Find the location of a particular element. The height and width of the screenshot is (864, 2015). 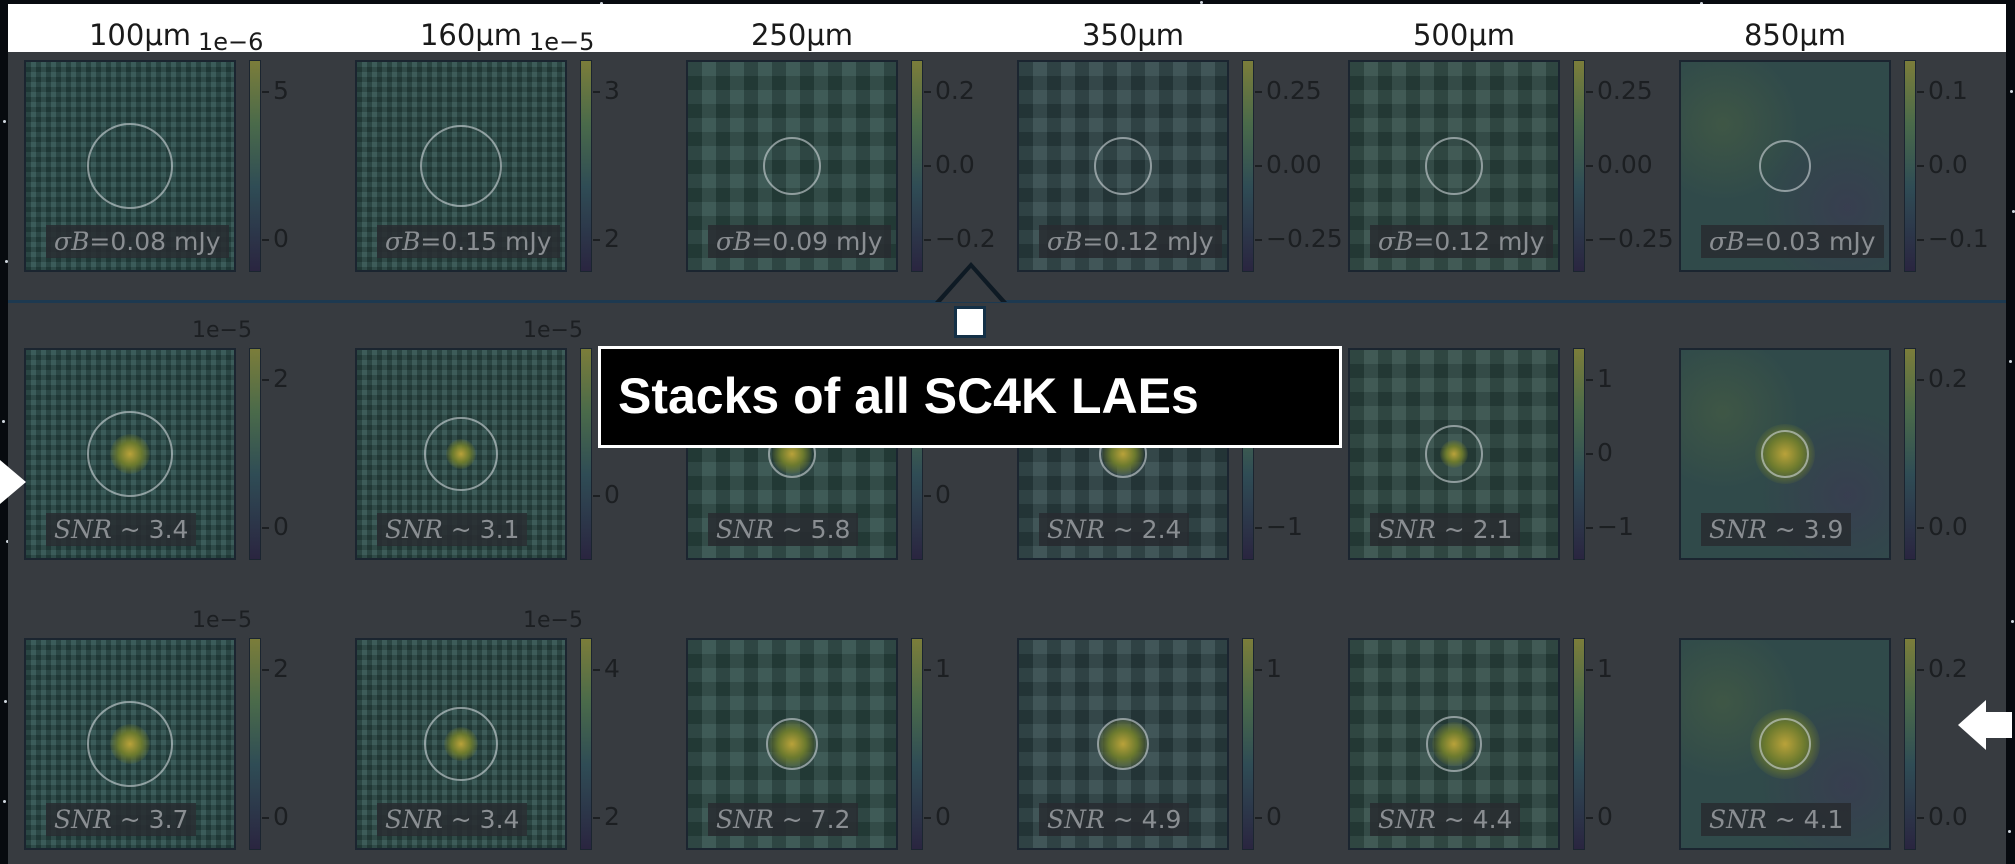

noise-label: σB=0.03 mJy is located at coordinates (1792, 241).